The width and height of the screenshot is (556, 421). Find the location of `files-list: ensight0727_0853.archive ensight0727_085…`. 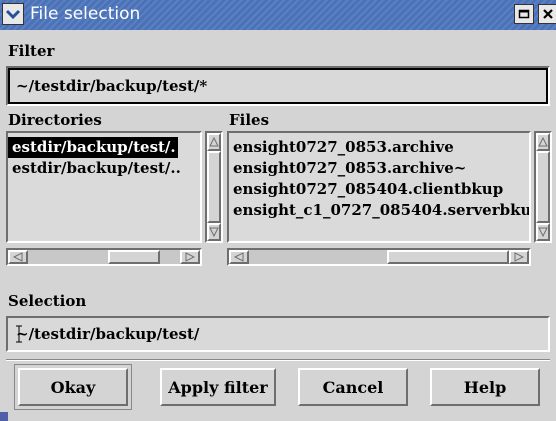

files-list: ensight0727_0853.archive ensight0727_085… is located at coordinates (379, 187).